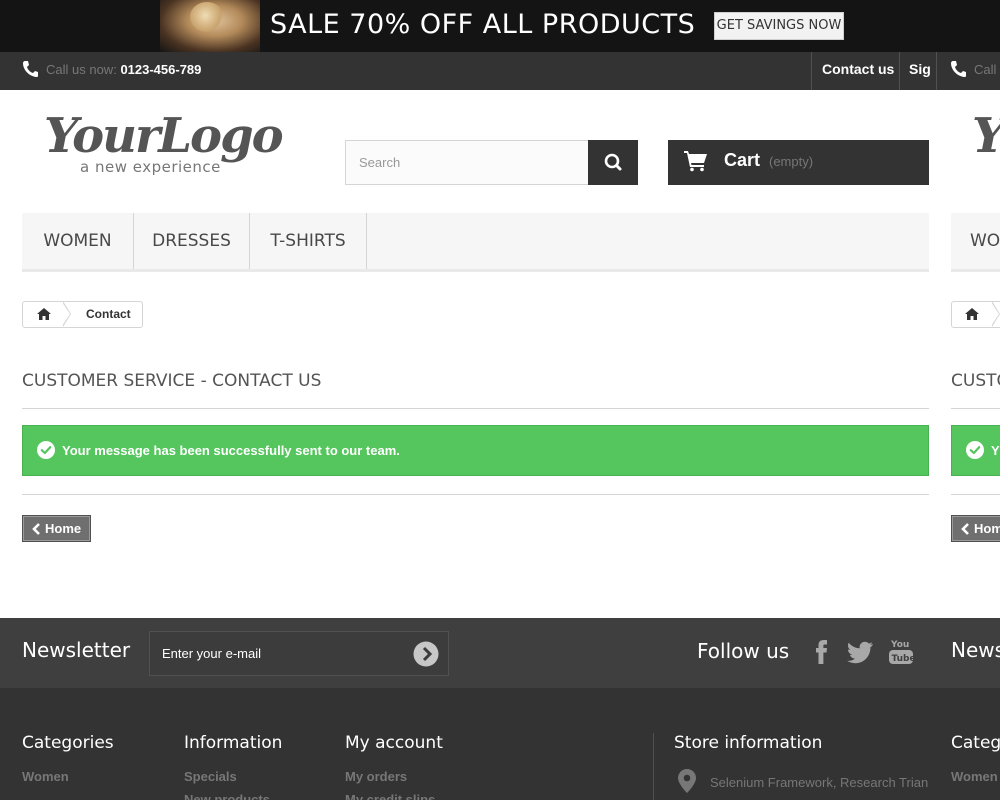  What do you see at coordinates (899, 645) in the screenshot?
I see `svg-text: You` at bounding box center [899, 645].